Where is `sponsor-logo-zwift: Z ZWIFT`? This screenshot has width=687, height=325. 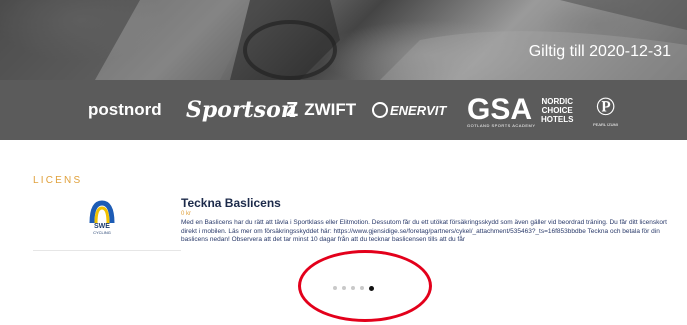 sponsor-logo-zwift: Z ZWIFT is located at coordinates (321, 109).